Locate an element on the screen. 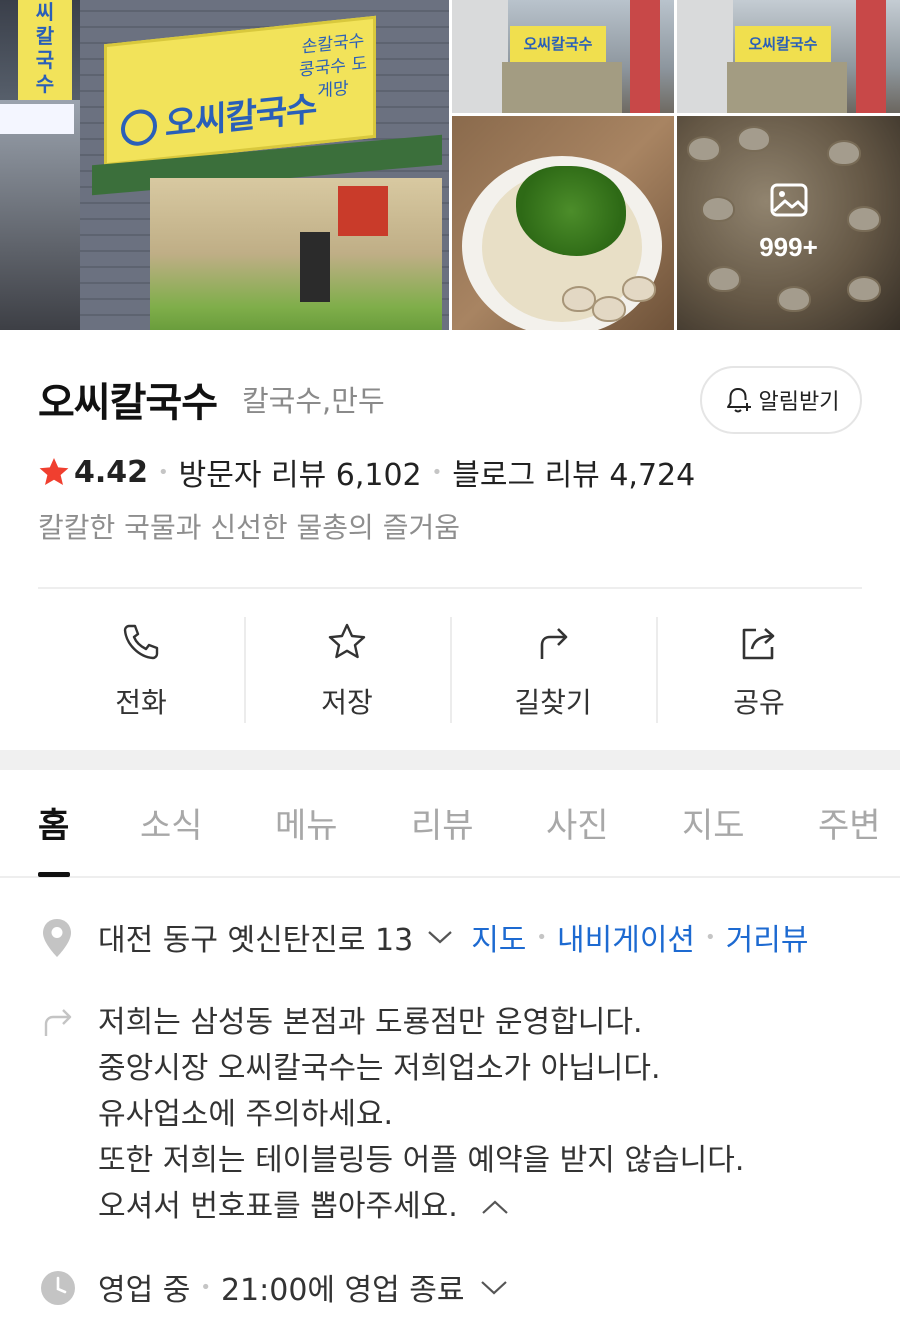 The height and width of the screenshot is (1336, 900). call-label: 전화 is located at coordinates (141, 702).